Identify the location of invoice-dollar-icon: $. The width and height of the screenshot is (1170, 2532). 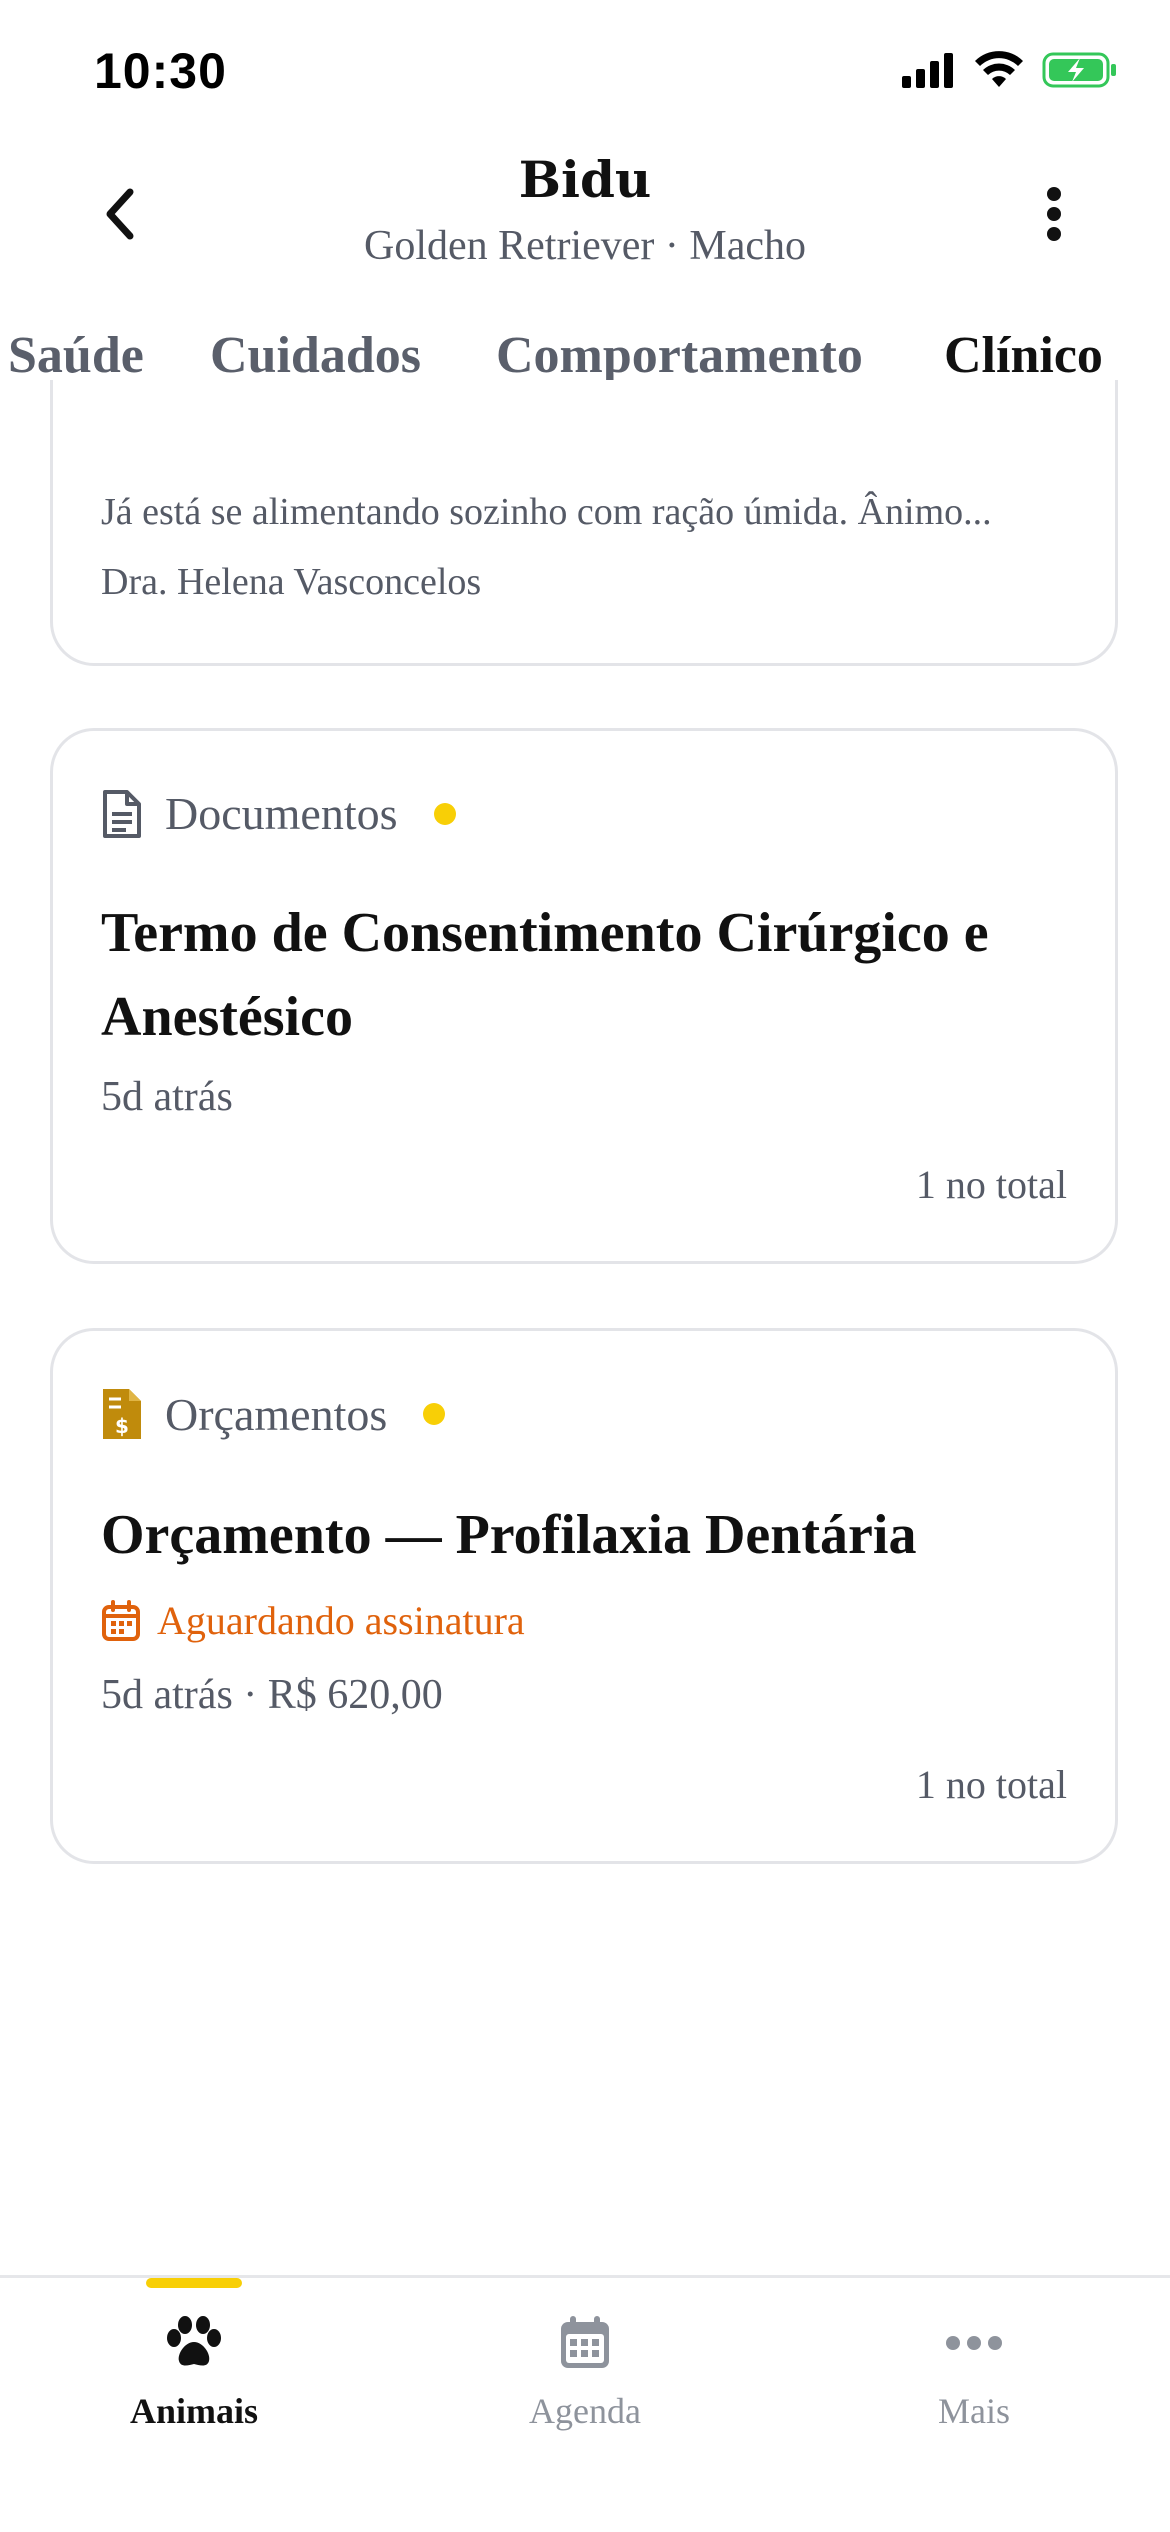
(122, 1414).